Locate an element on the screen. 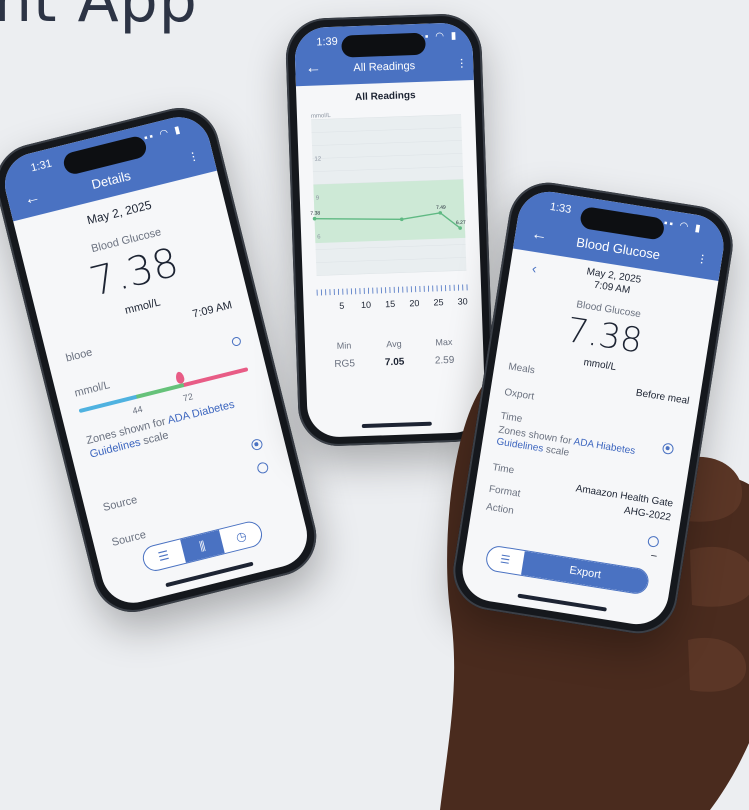  x-tick-label: 20 is located at coordinates (414, 303).